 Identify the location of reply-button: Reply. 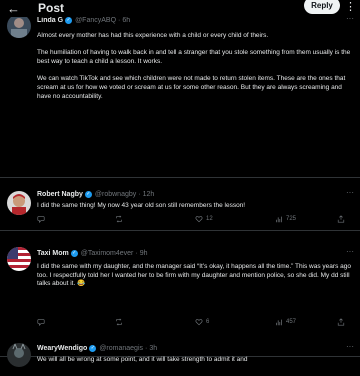
(322, 7).